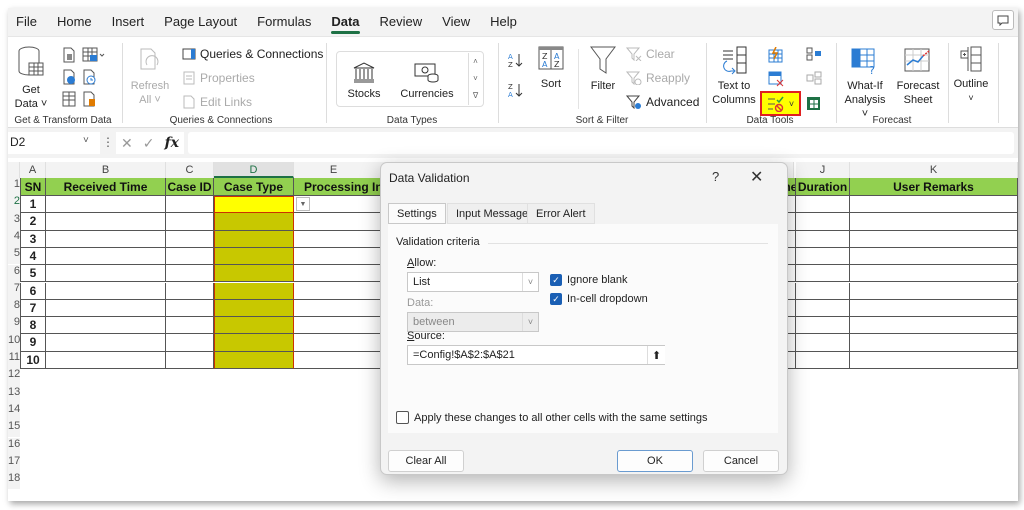 Image resolution: width=1024 pixels, height=510 pixels. Describe the element at coordinates (655, 461) in the screenshot. I see `ok-button: OK` at that location.